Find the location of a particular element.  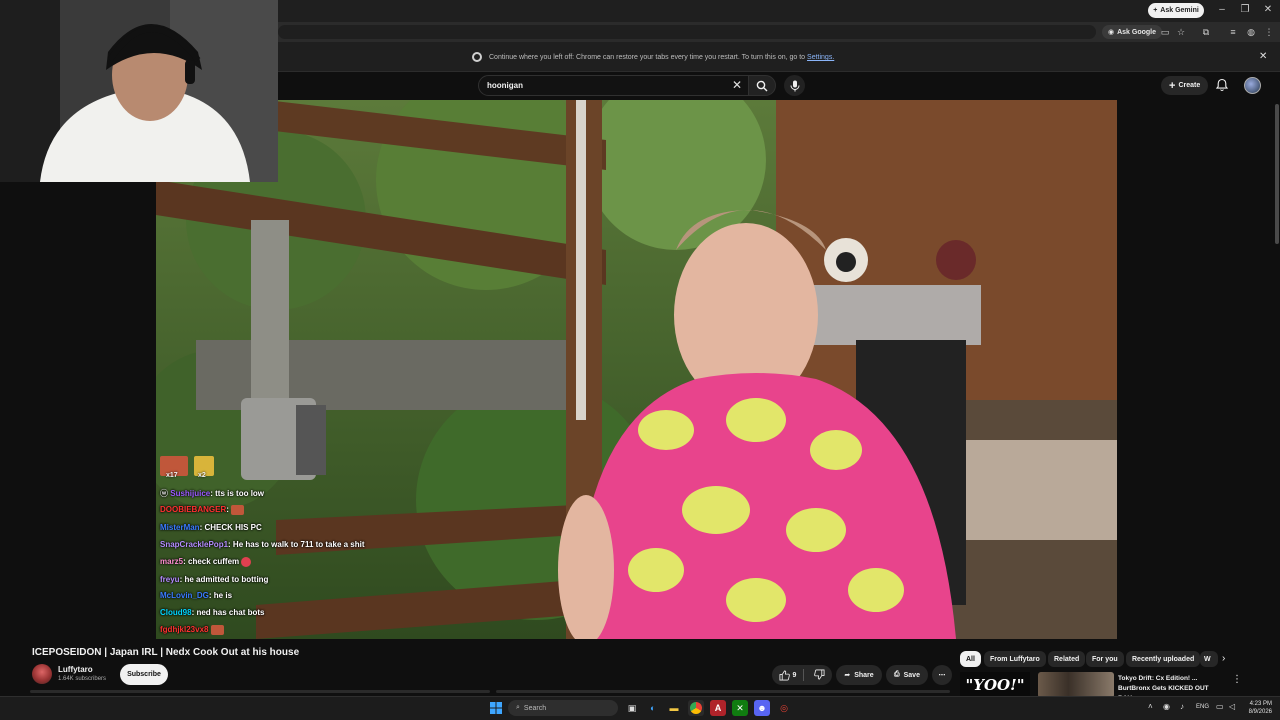

search-icon is located at coordinates (762, 85).